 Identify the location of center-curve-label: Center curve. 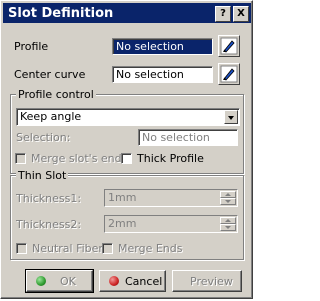
(50, 74).